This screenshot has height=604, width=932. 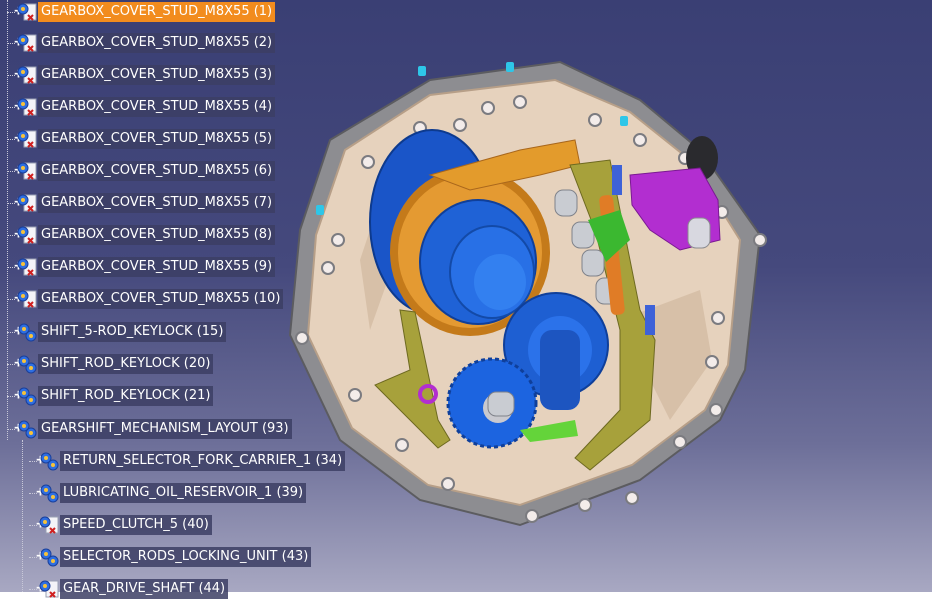 What do you see at coordinates (132, 332) in the screenshot?
I see `tree-item-label: SHIFT_5-ROD_KEYLOCK (15)` at bounding box center [132, 332].